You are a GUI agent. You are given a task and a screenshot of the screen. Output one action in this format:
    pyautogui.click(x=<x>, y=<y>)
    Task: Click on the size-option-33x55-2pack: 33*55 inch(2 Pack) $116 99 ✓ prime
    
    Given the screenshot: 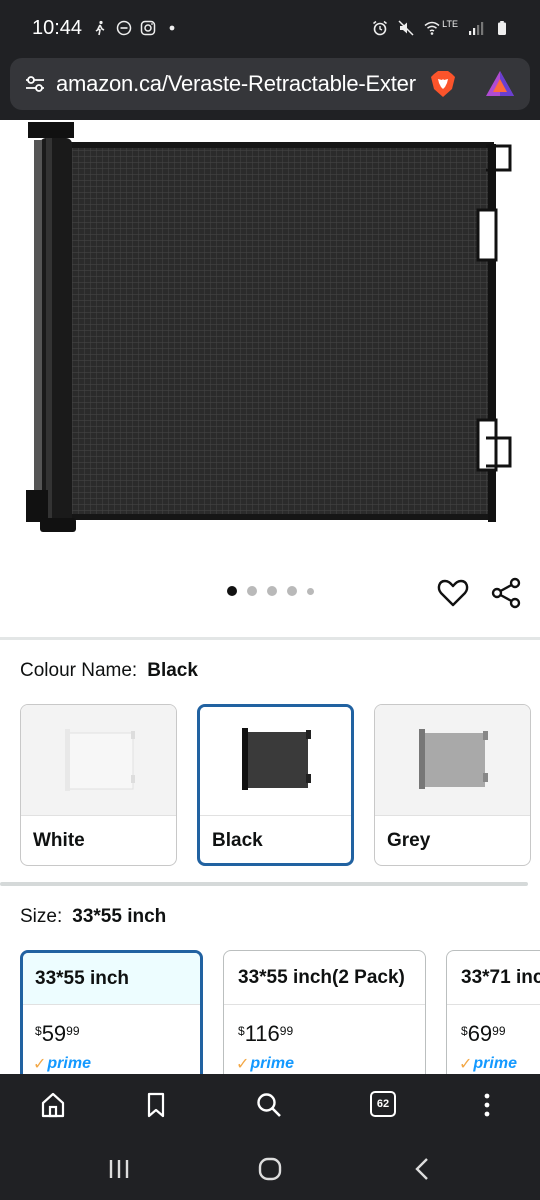 What is the action you would take?
    pyautogui.click(x=324, y=1020)
    